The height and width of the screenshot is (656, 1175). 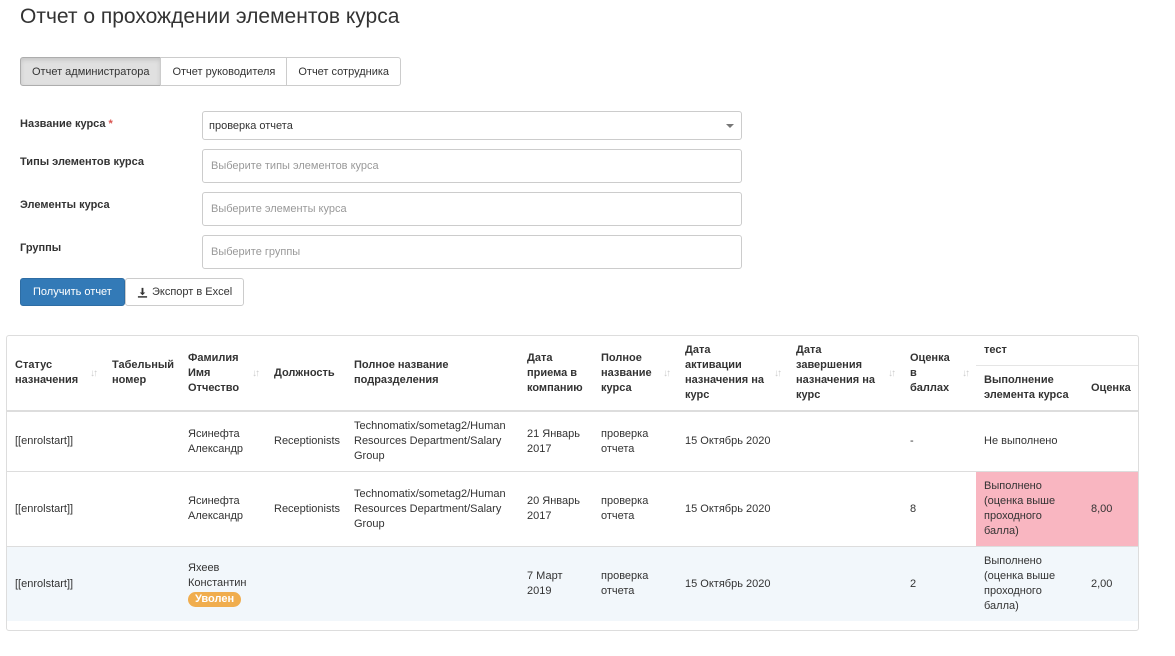 What do you see at coordinates (432, 583) in the screenshot?
I see `cell-department` at bounding box center [432, 583].